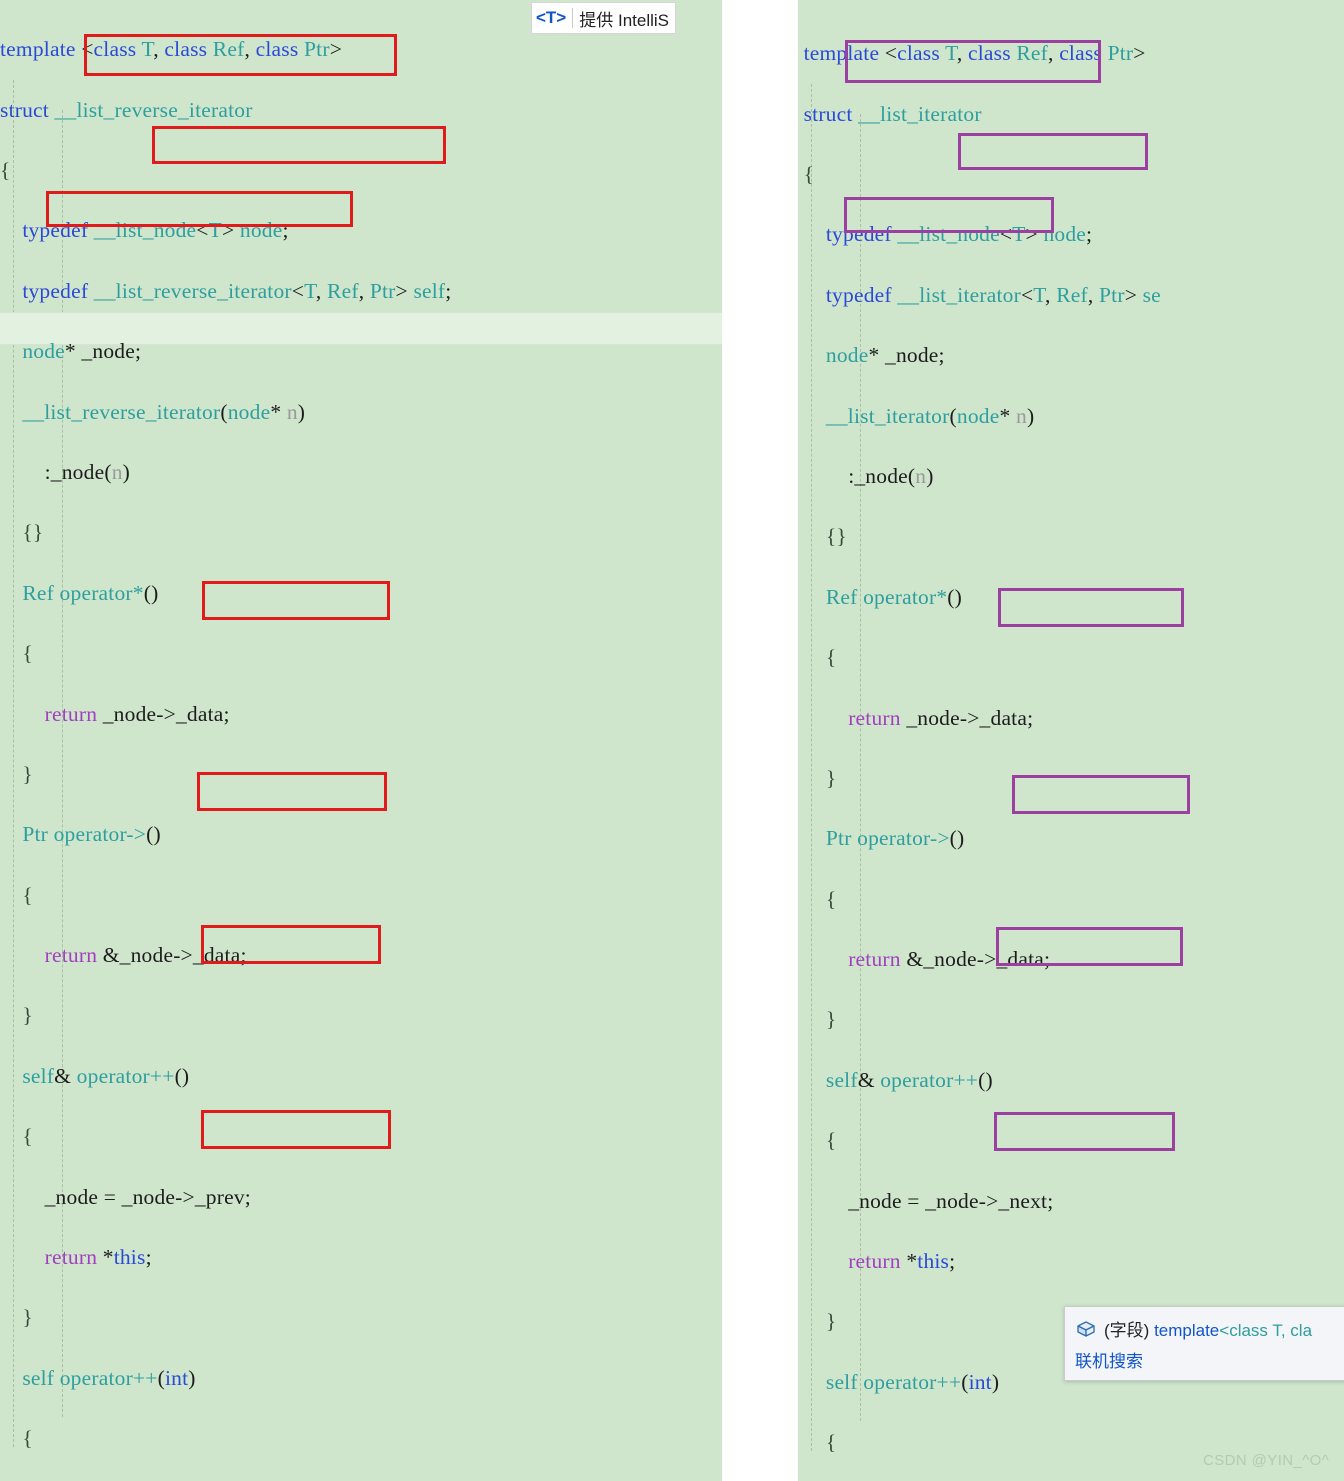 Image resolution: width=1344 pixels, height=1481 pixels. I want to click on intellisense-description: 提供 IntelliS, so click(624, 20).